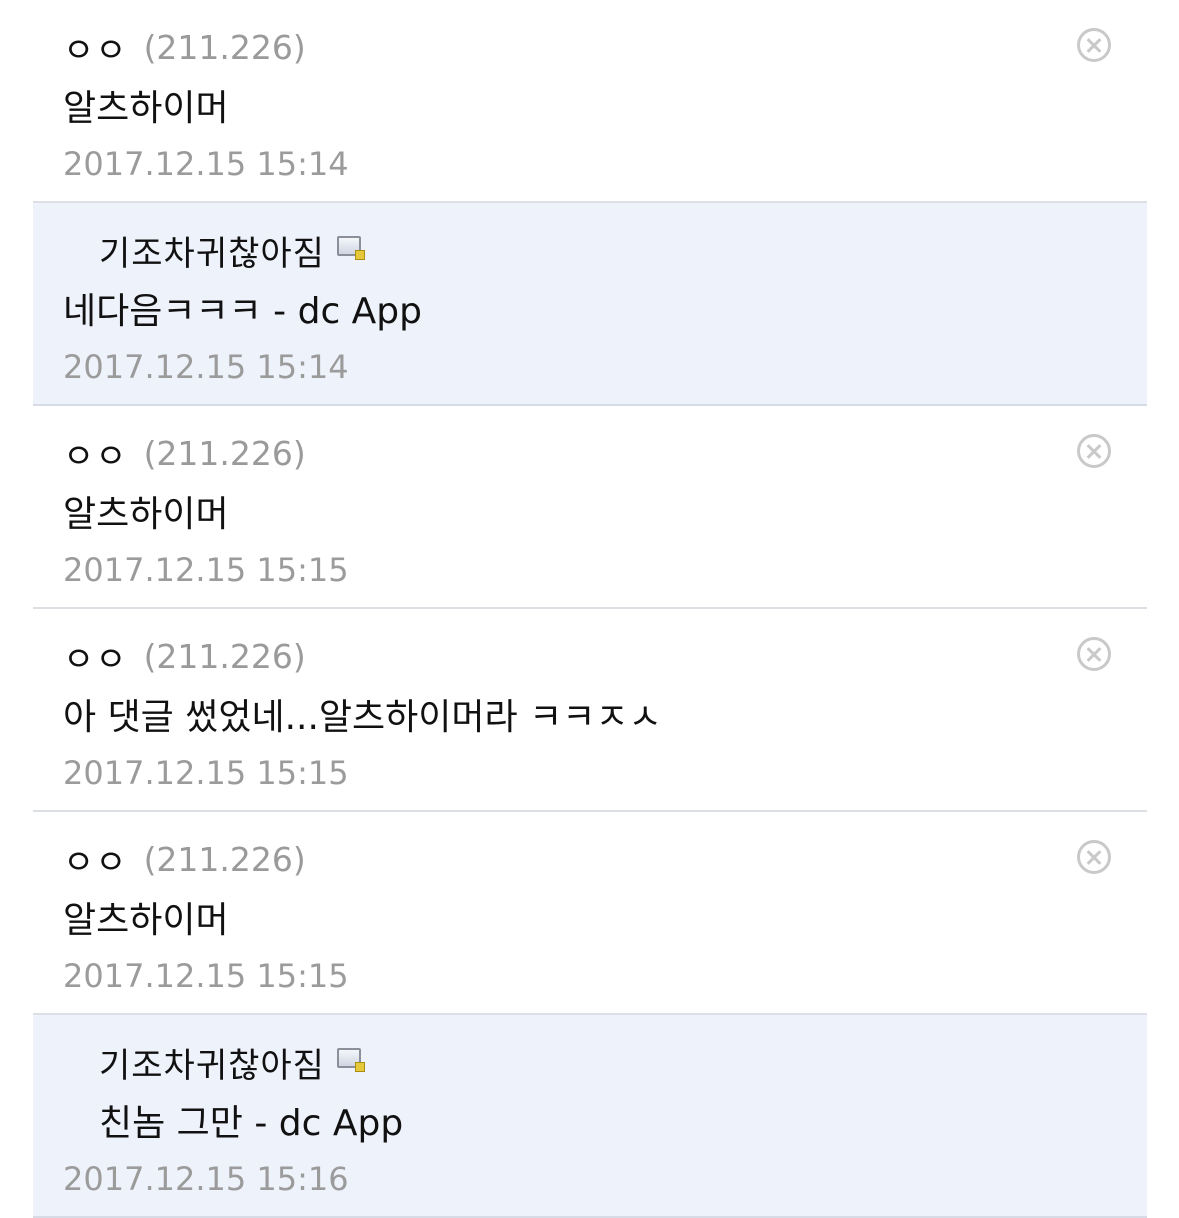 The image size is (1179, 1218). What do you see at coordinates (206, 367) in the screenshot?
I see `reply-timestamp: 2017.12.15 15:14` at bounding box center [206, 367].